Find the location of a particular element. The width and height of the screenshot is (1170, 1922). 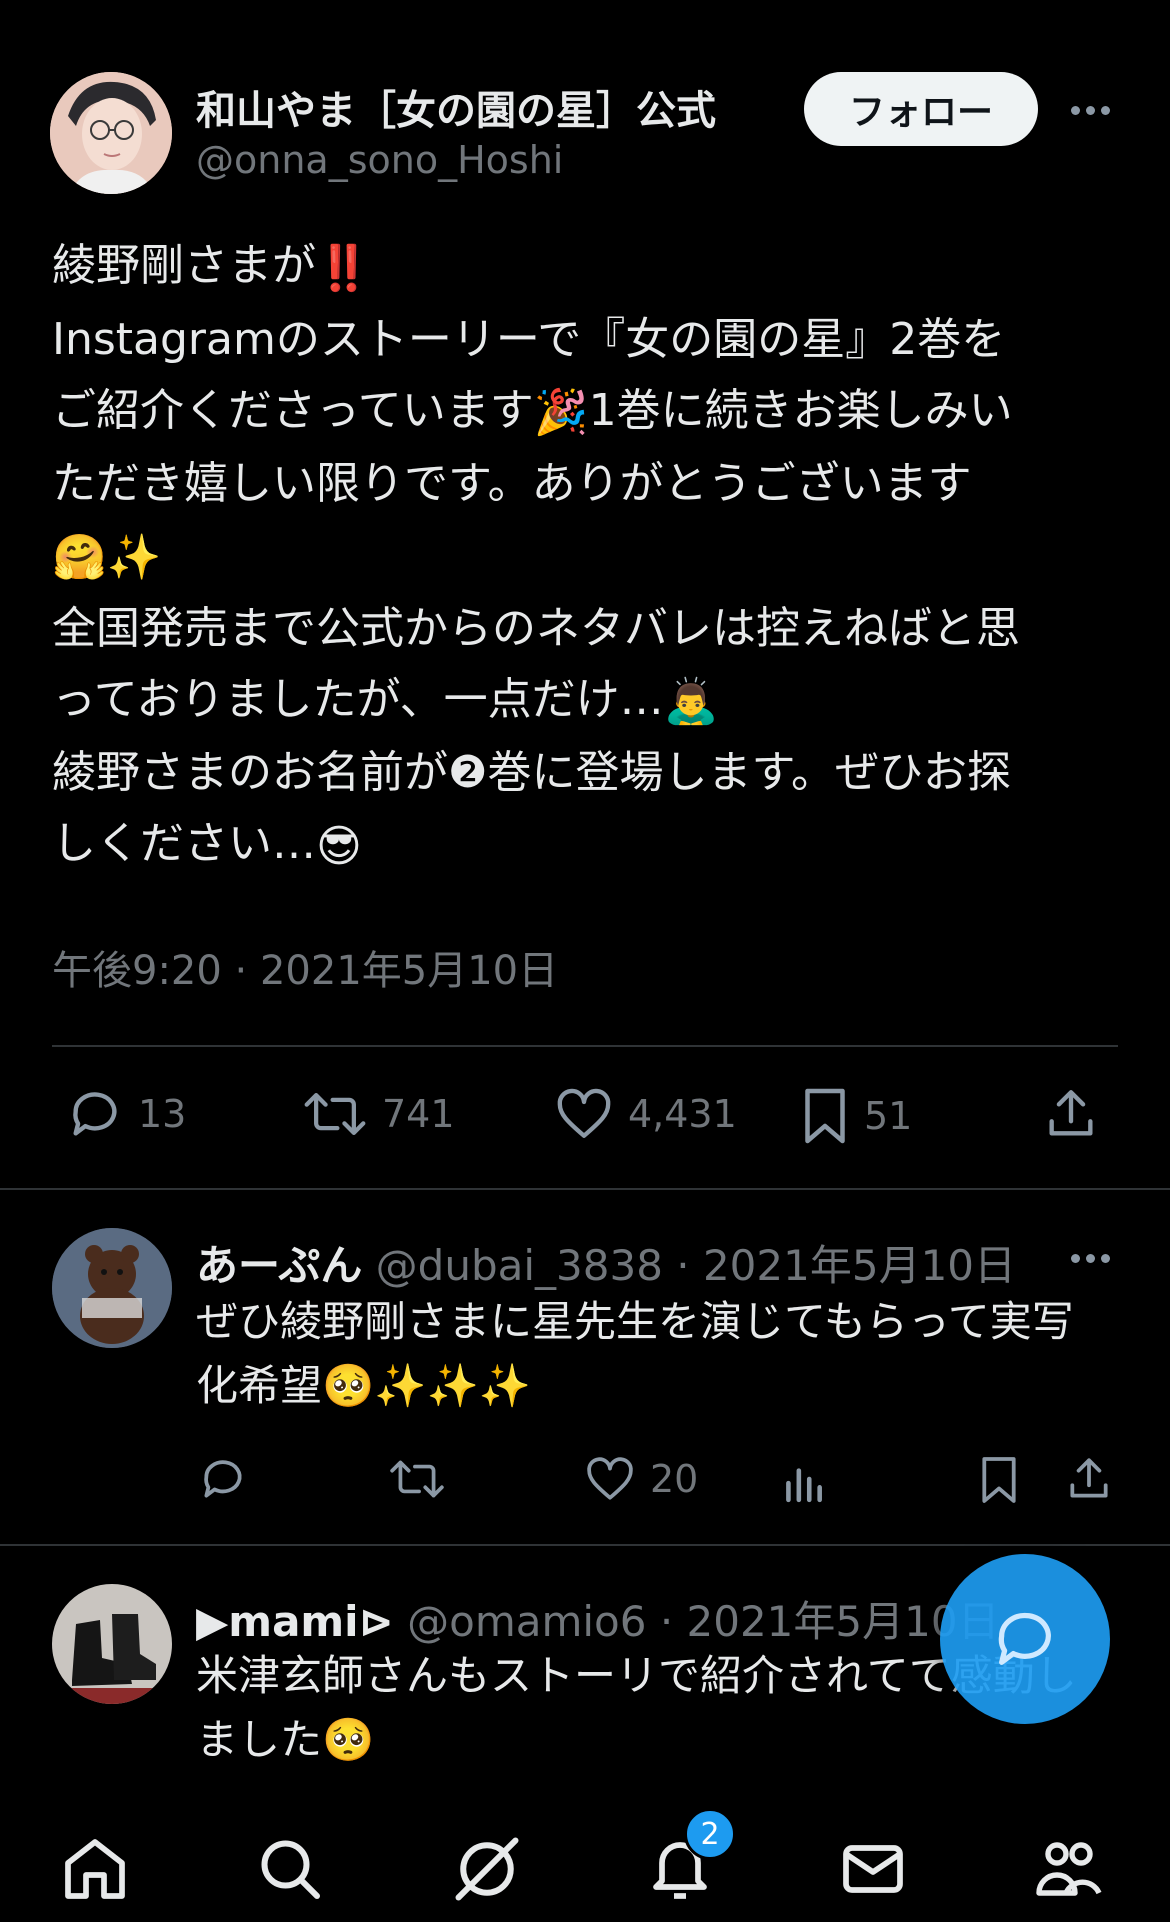

reply-bookmark-button is located at coordinates (999, 1480).